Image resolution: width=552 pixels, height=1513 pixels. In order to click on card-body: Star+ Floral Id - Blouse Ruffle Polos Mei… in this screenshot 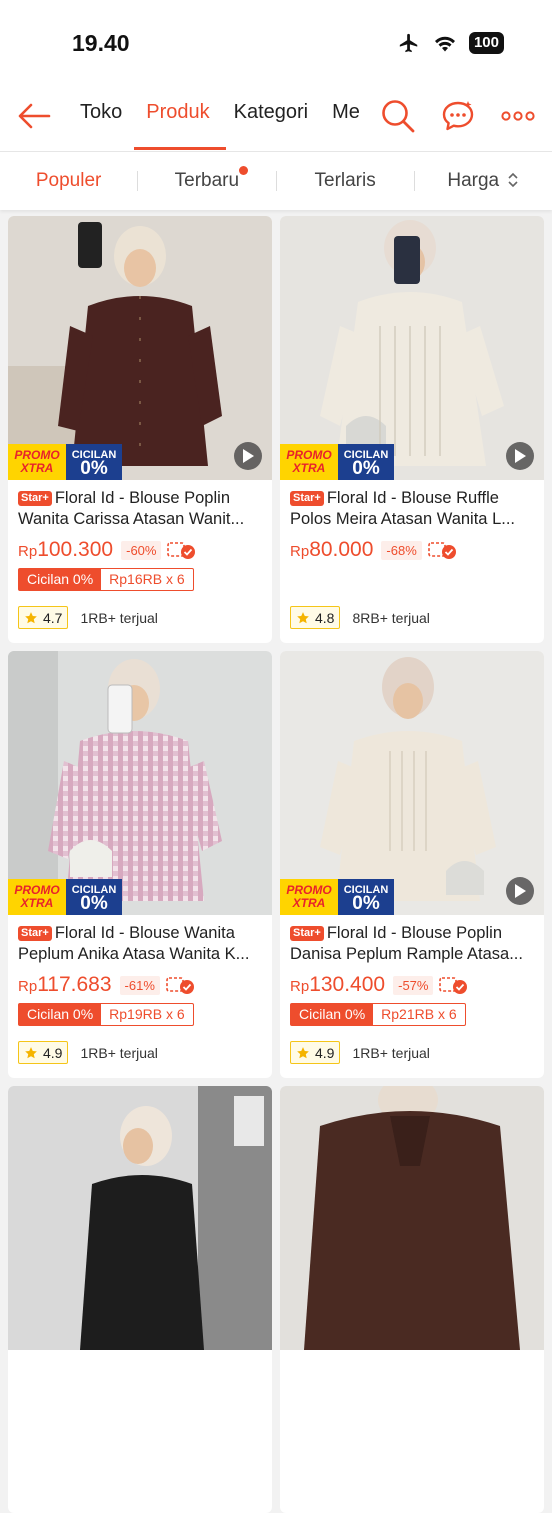, I will do `click(412, 522)`.